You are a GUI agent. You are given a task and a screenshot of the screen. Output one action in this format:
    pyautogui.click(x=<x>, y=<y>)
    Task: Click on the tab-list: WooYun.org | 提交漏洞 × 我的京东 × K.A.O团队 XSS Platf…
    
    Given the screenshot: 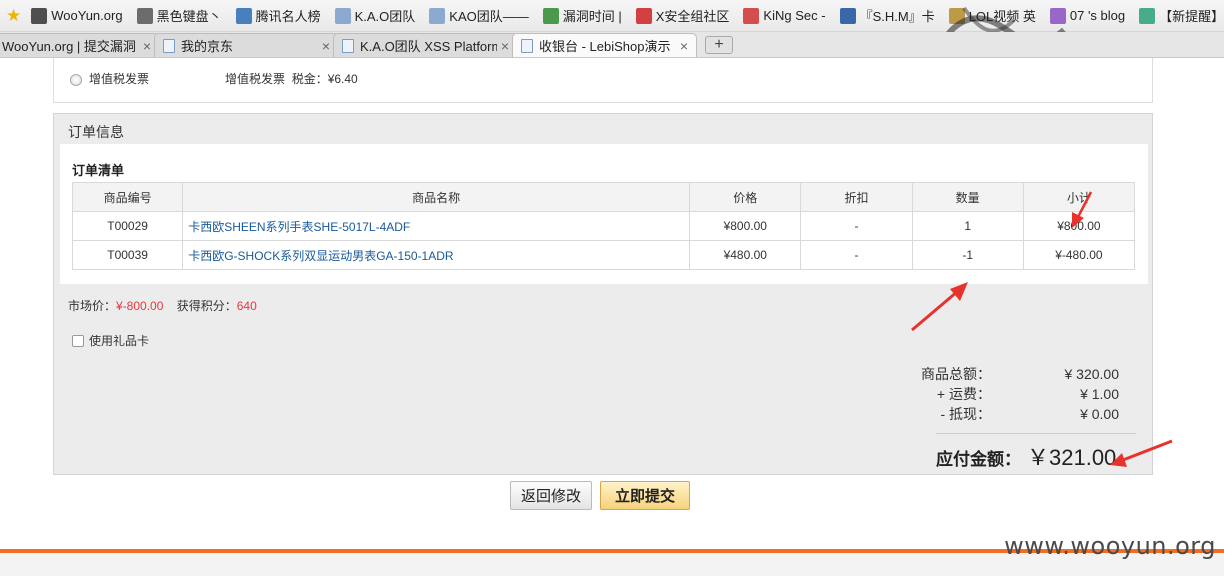 What is the action you would take?
    pyautogui.click(x=348, y=44)
    